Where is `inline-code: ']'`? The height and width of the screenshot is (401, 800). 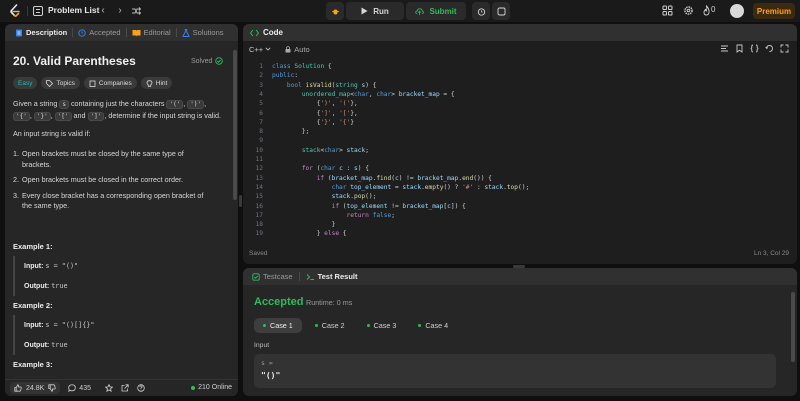
inline-code: ']' is located at coordinates (96, 116).